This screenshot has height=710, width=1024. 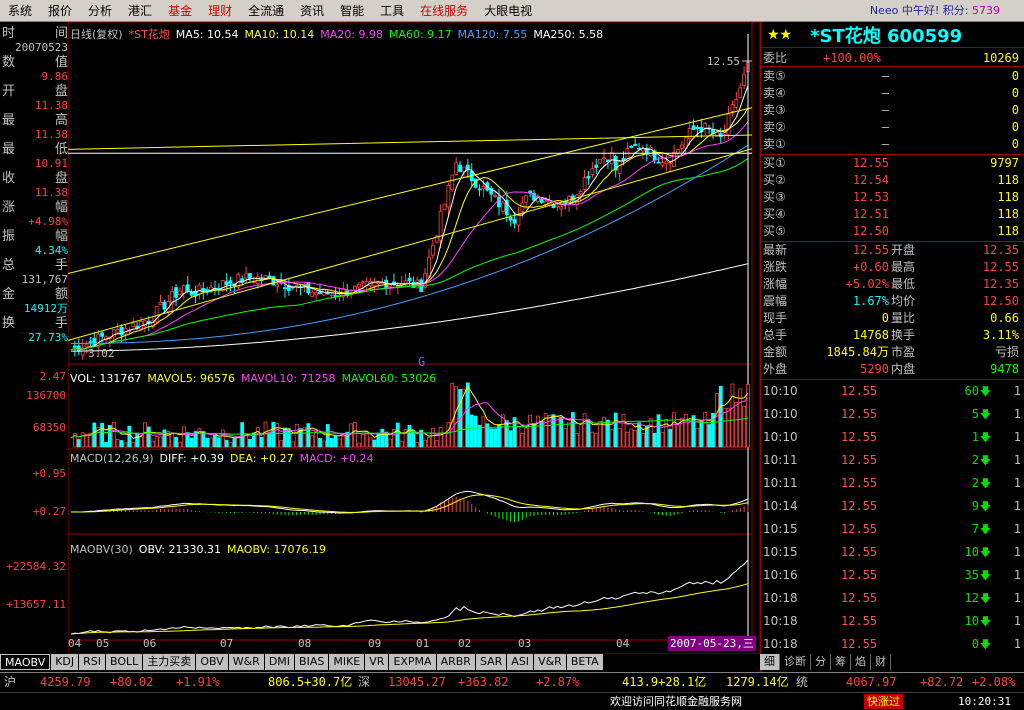 What do you see at coordinates (676, 701) in the screenshot?
I see `welcome-text: 欢迎访问同花顺金融服务网` at bounding box center [676, 701].